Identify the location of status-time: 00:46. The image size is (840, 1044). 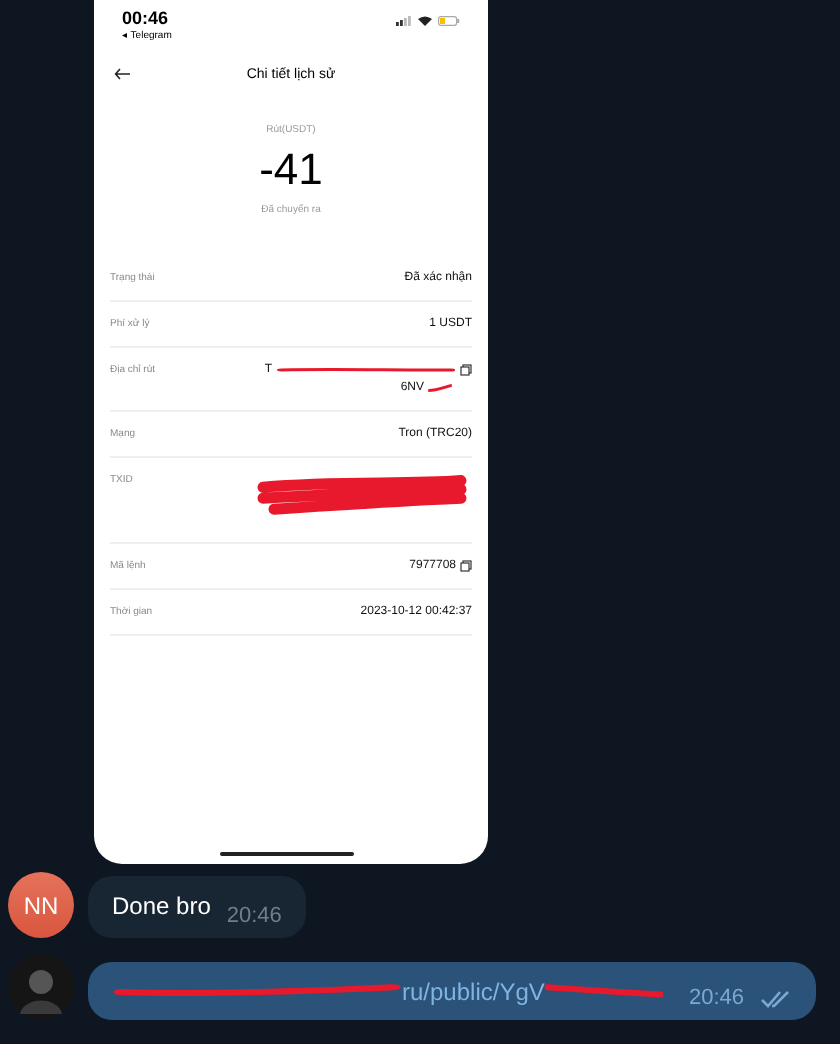
(146, 18).